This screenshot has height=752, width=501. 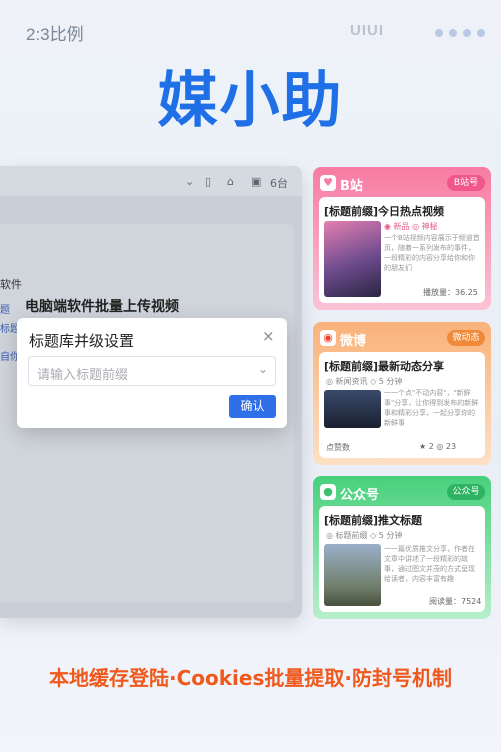 I want to click on window-title: 电脑端软件批量上传视频, so click(x=102, y=307).